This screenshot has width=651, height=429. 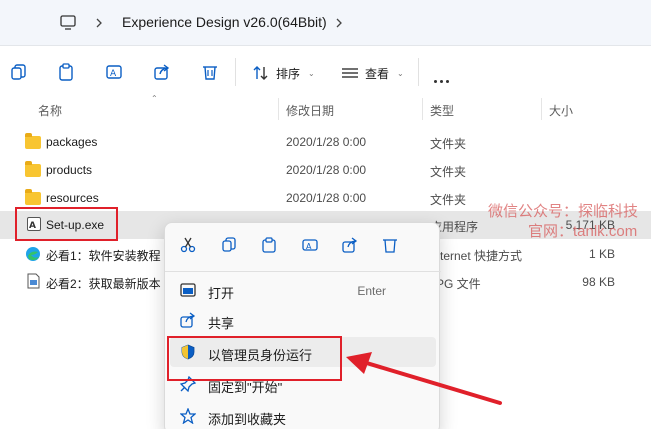 I want to click on sort-label: 排序, so click(x=288, y=73).